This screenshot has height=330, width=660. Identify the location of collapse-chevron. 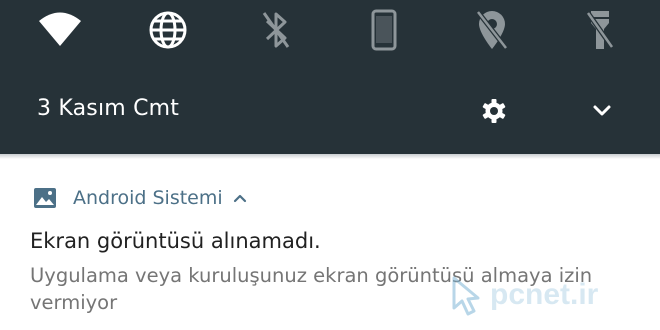
(240, 198).